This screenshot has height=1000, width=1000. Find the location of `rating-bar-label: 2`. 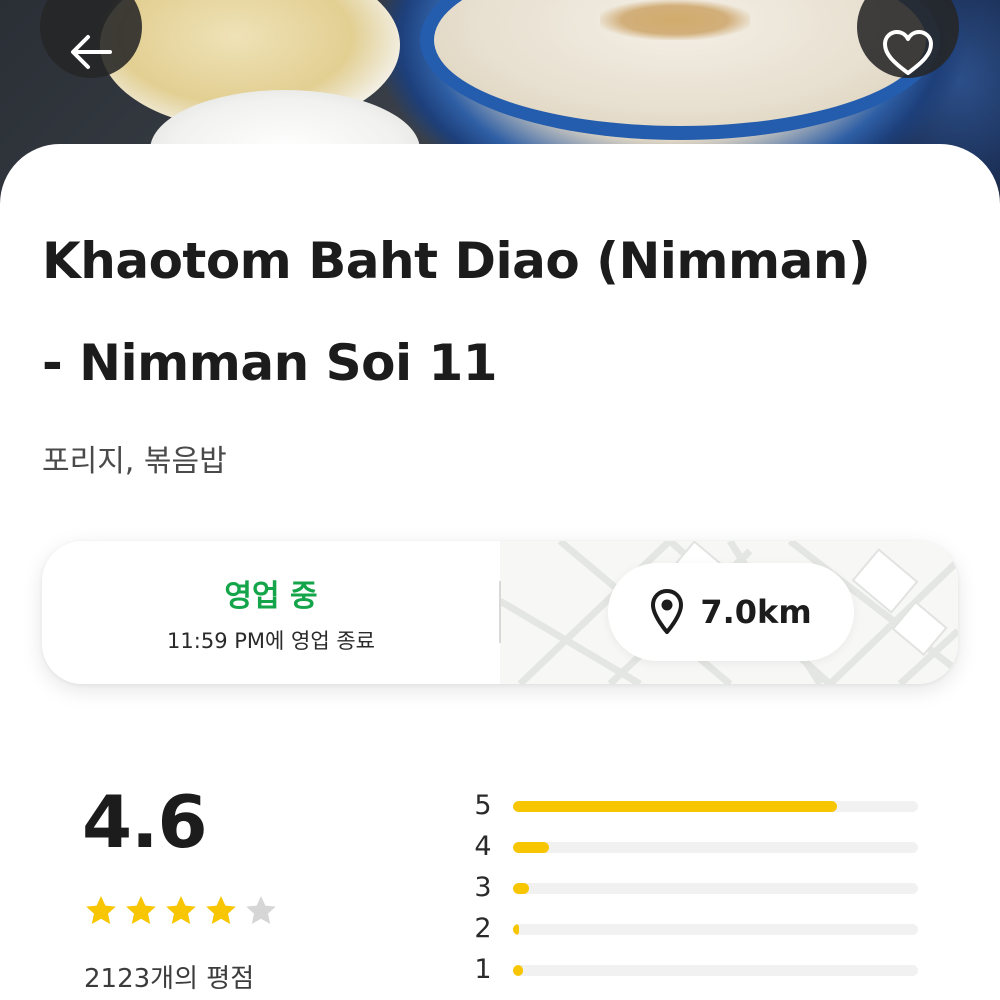

rating-bar-label: 2 is located at coordinates (483, 928).